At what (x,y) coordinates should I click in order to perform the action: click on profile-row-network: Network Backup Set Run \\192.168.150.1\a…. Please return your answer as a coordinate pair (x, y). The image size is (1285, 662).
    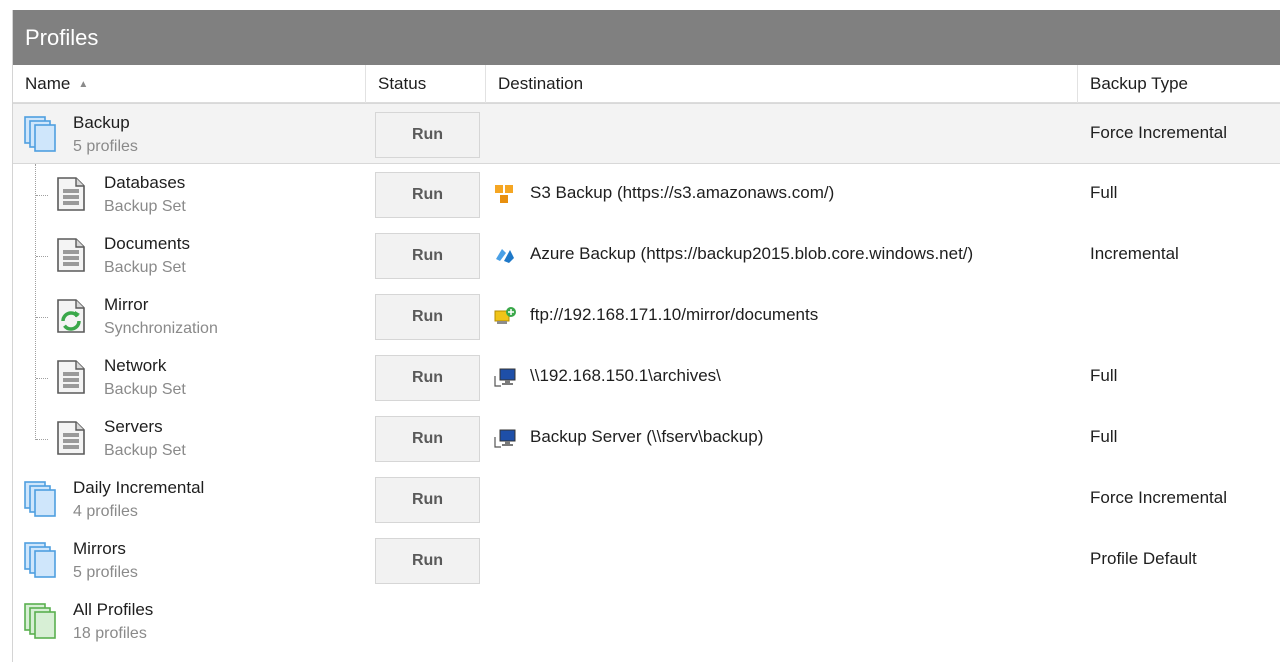
    Looking at the image, I should click on (647, 377).